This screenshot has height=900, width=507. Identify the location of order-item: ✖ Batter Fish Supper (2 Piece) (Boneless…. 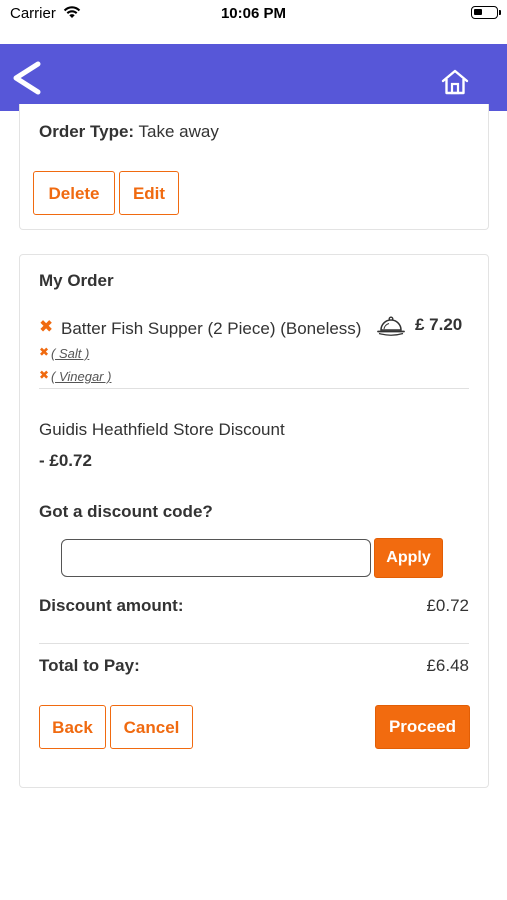
(255, 327).